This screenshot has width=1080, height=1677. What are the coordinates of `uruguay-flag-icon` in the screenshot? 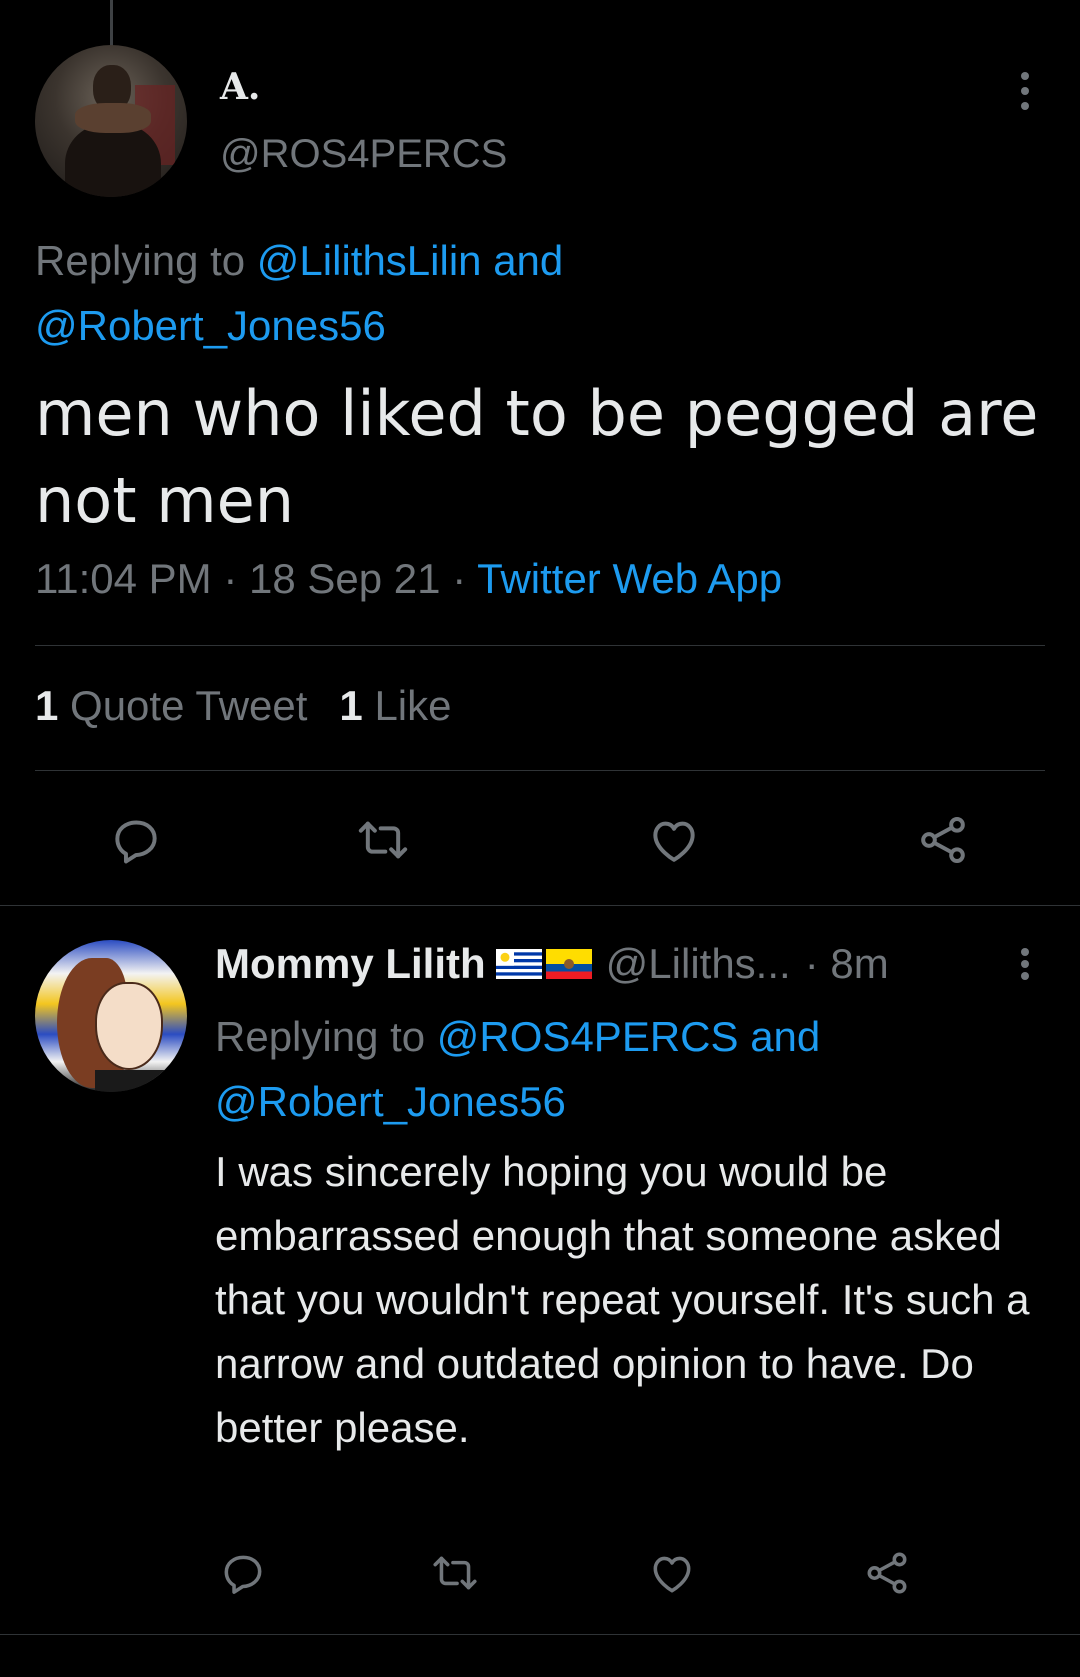 It's located at (518, 964).